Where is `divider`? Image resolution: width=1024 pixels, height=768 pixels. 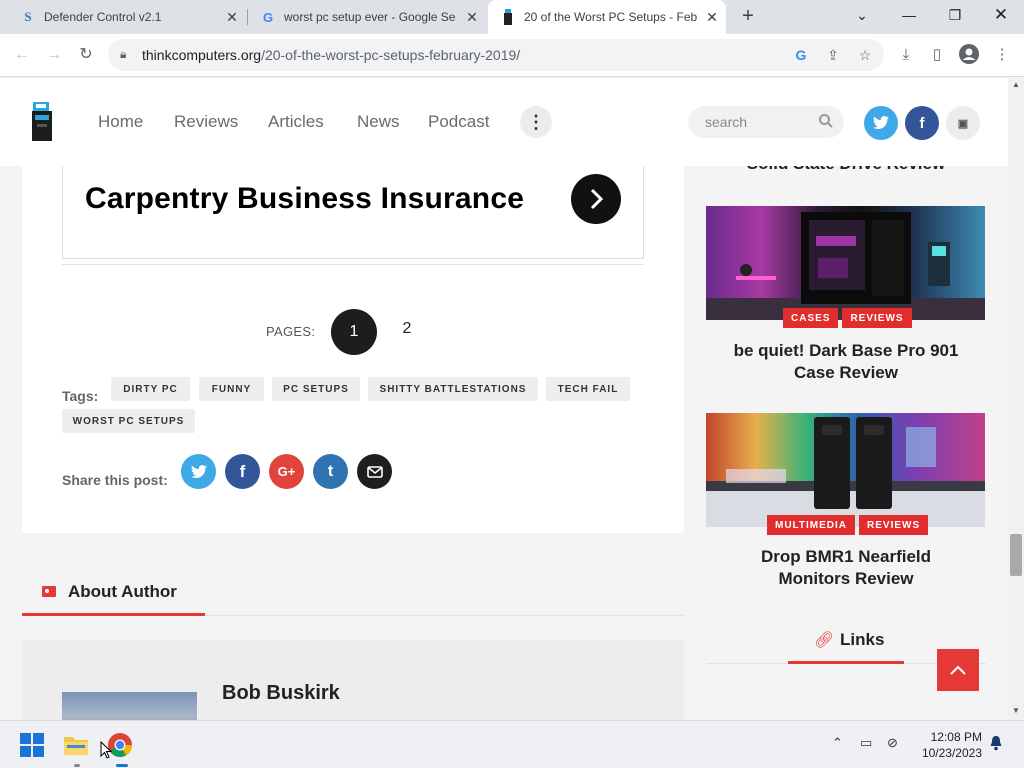
divider is located at coordinates (353, 264).